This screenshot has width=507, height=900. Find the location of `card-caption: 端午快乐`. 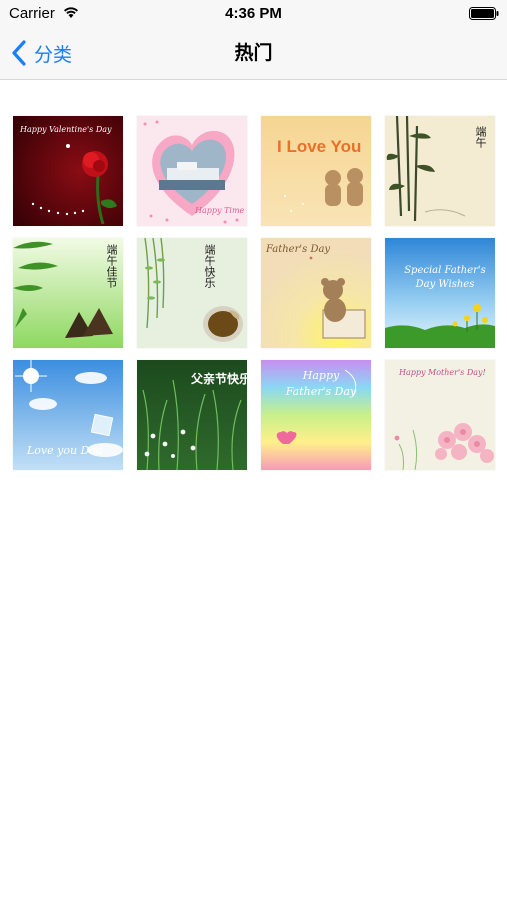

card-caption: 端午快乐 is located at coordinates (209, 266).